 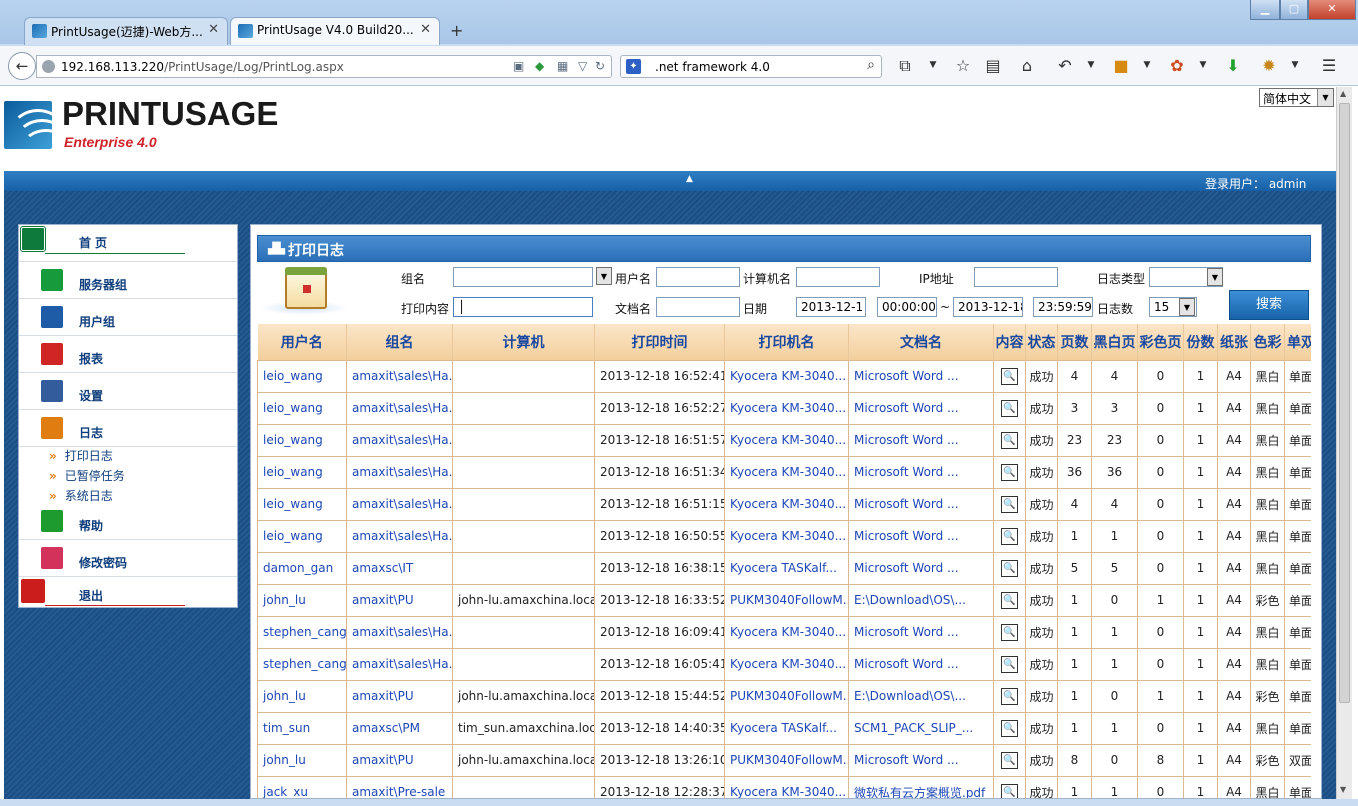 What do you see at coordinates (921, 342) in the screenshot?
I see `column-header: 文档名` at bounding box center [921, 342].